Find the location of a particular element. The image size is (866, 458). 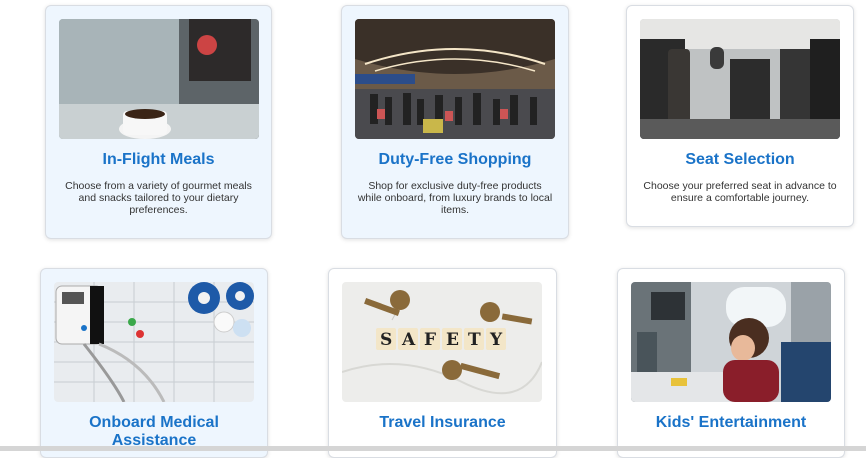

kids-entertainment-image is located at coordinates (731, 342).